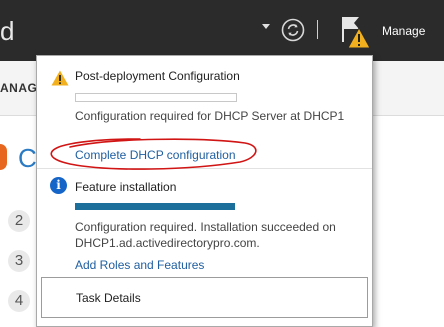 The image size is (444, 327). I want to click on feature-installation-title: Feature installation, so click(126, 187).